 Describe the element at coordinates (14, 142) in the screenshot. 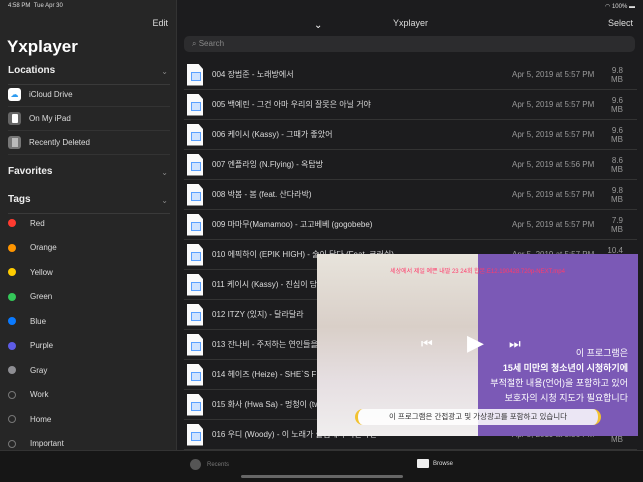

I see `trash-icon` at that location.